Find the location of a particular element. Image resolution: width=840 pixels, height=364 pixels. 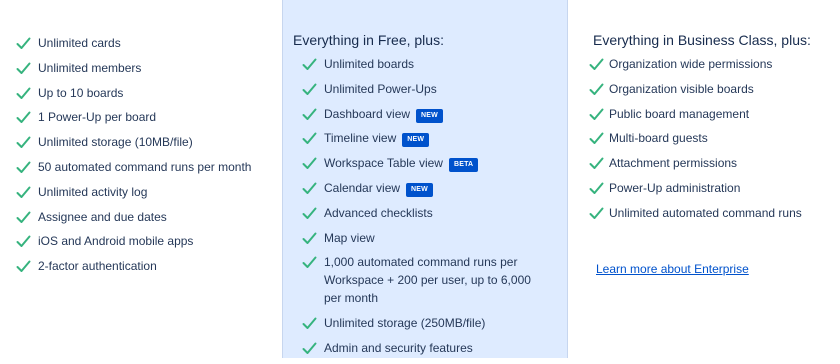

feature-item: Timeline view NEW is located at coordinates (423, 138).